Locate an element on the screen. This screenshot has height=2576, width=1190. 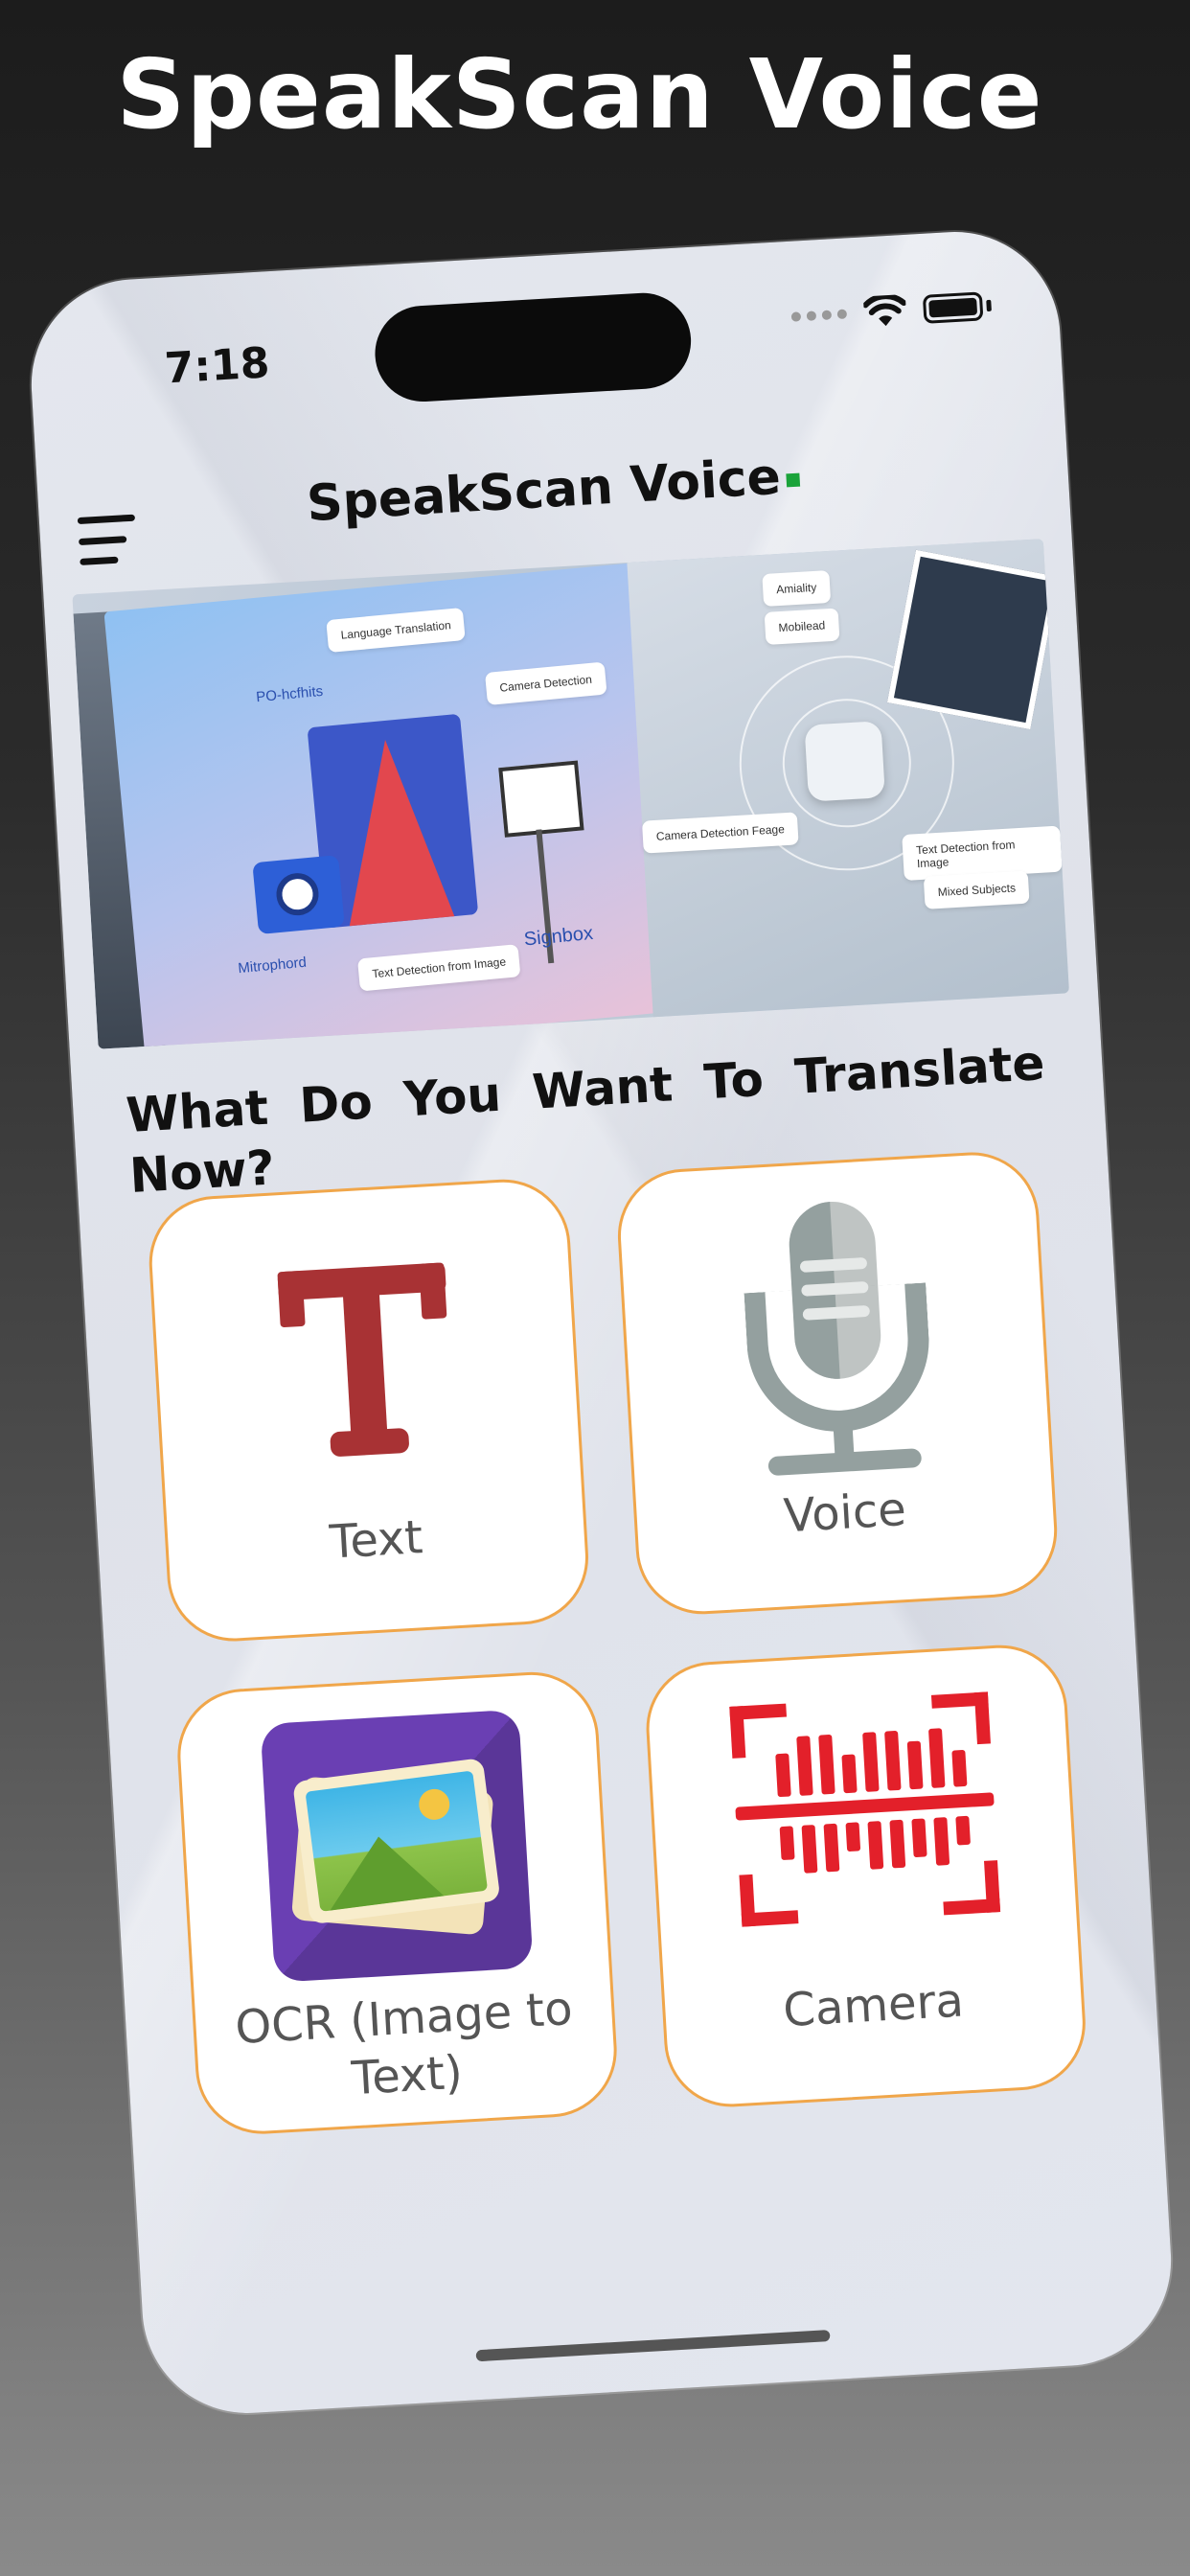
banner-mitrophord: Mitrophord is located at coordinates (272, 966).